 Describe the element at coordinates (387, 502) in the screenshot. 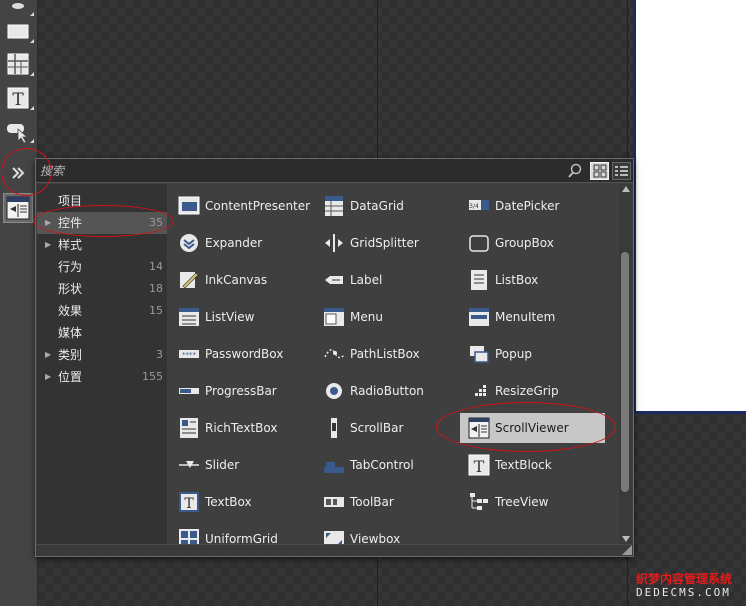

I see `control-item: ToolBar` at that location.